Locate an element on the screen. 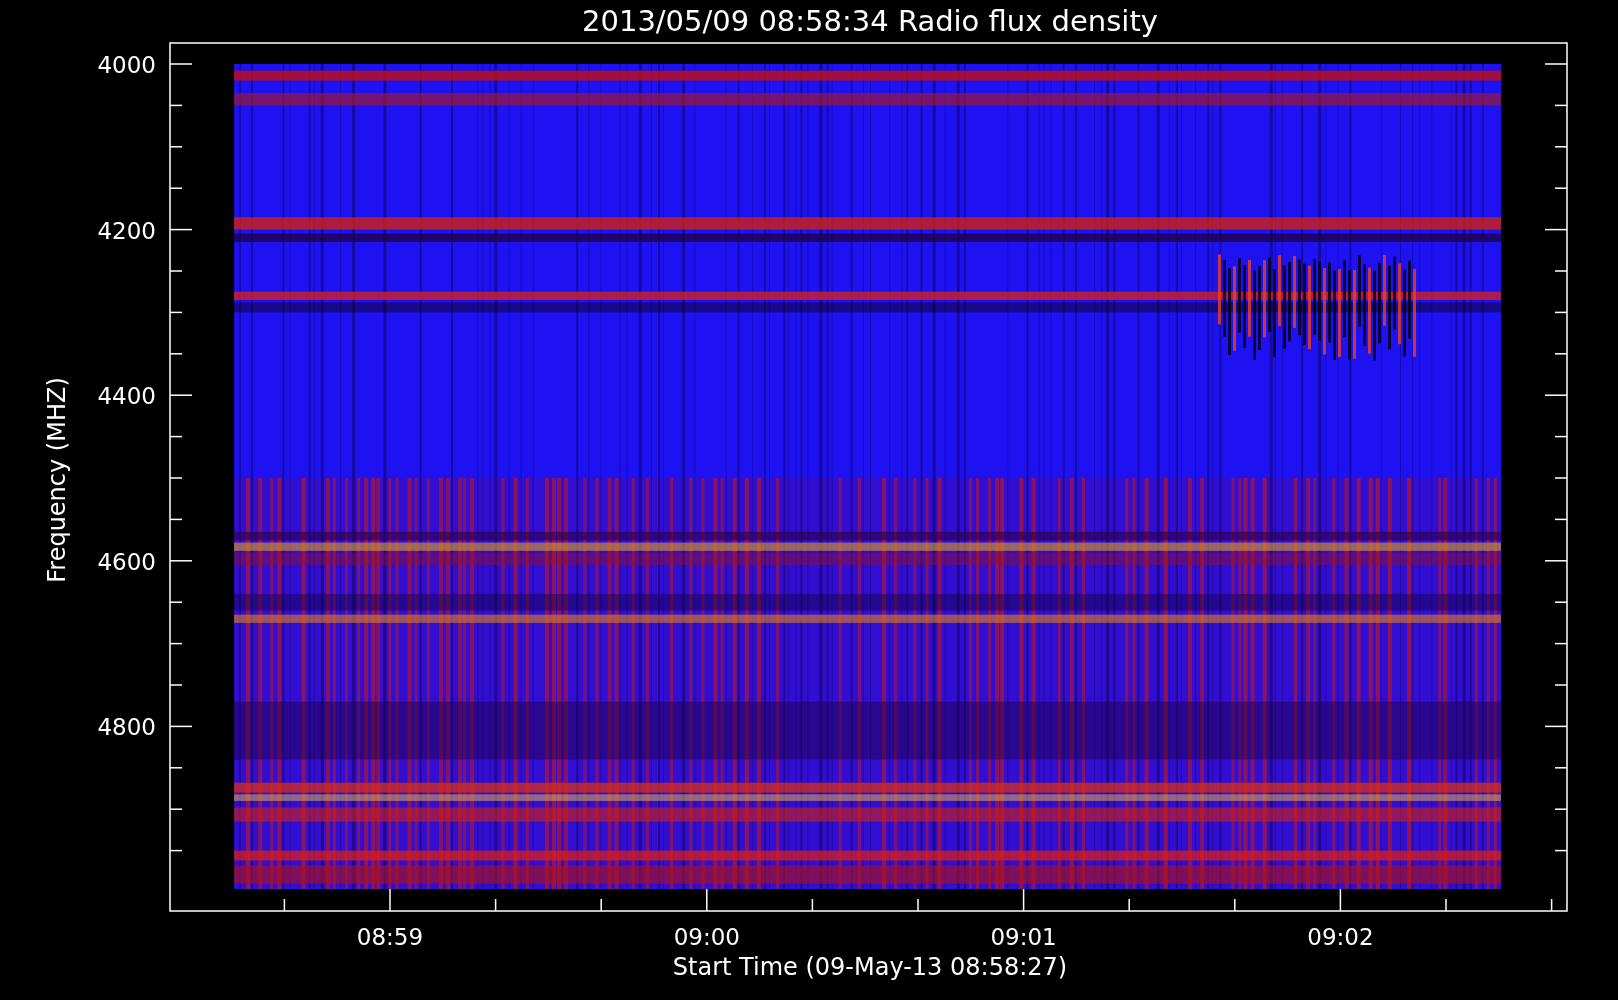  axis-label: Frequency (MHZ) is located at coordinates (57, 480).